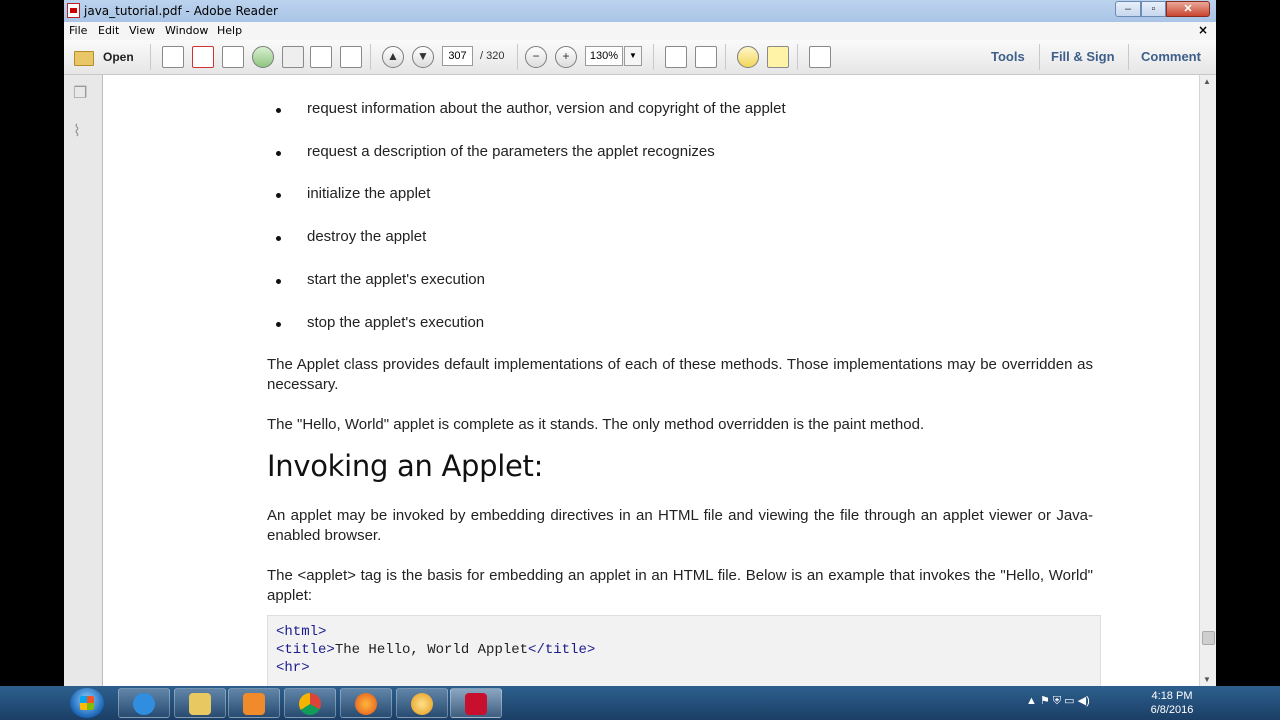  Describe the element at coordinates (1083, 56) in the screenshot. I see `fill-sign-pane-button: Fill & Sign` at that location.